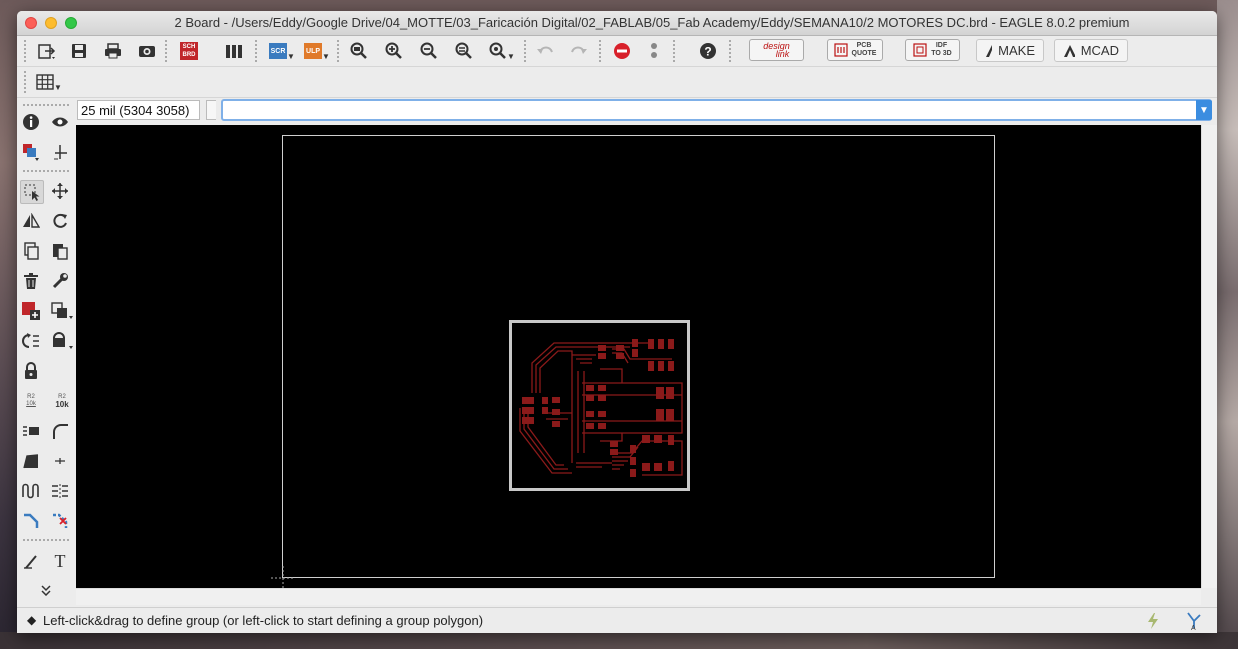 This screenshot has width=1238, height=649. Describe the element at coordinates (1209, 356) in the screenshot. I see `vertical-scrollbar` at that location.